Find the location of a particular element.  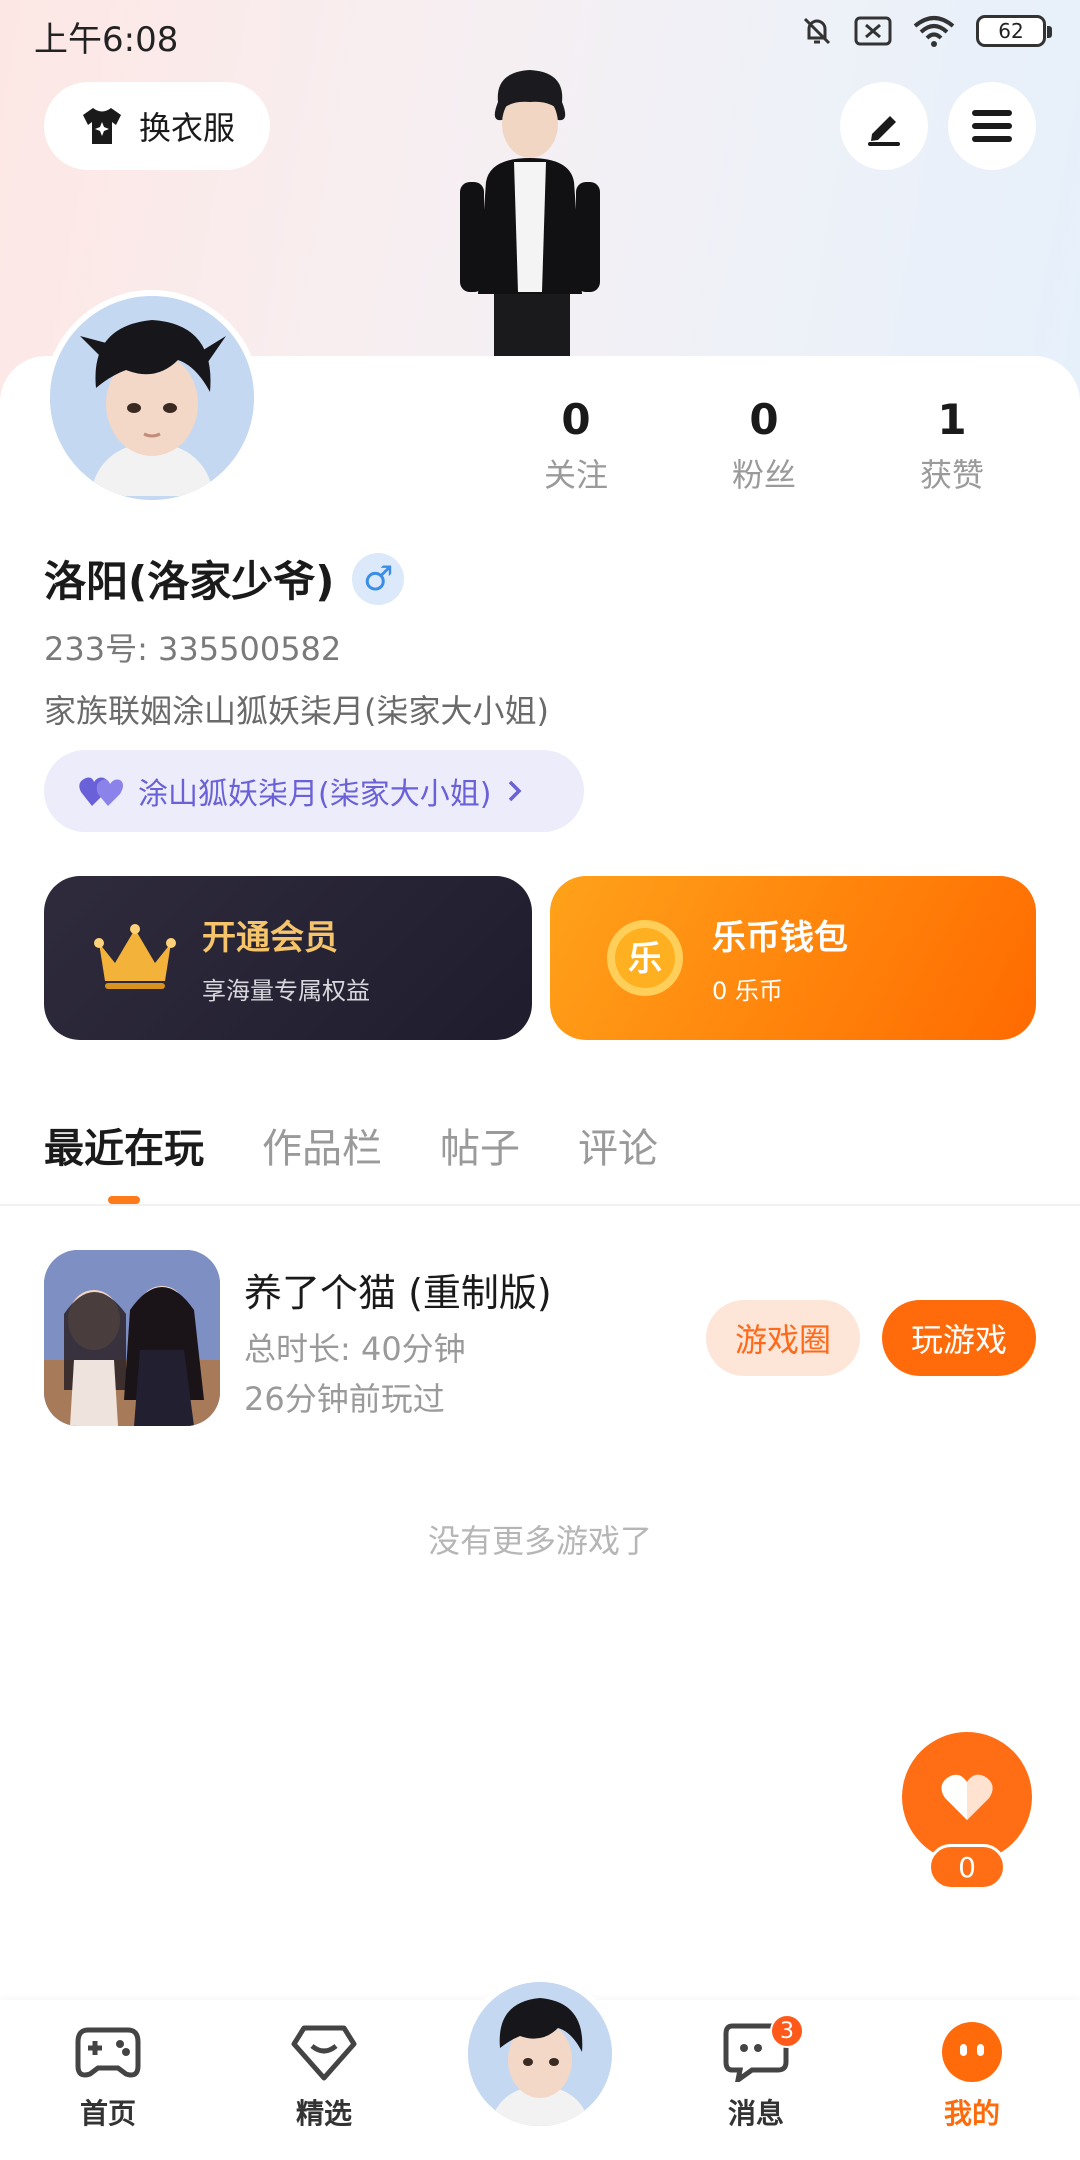

recent-game-item: 养了个猫 (重制版) 总时长: 40分钟 26分钟前玩过 游戏圈 玩游戏 is located at coordinates (540, 1338).